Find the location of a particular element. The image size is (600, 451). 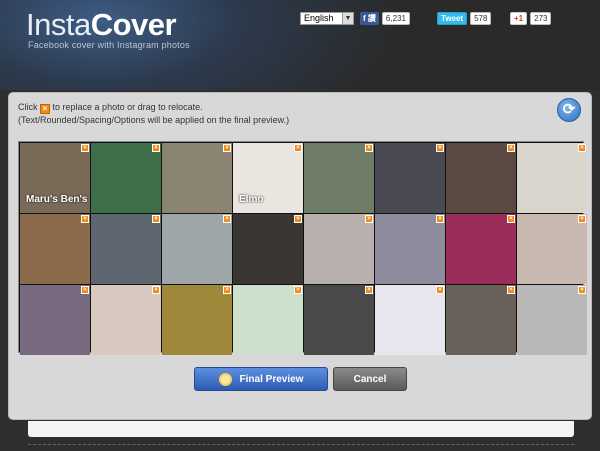

gplus-label: +1 is located at coordinates (519, 18).